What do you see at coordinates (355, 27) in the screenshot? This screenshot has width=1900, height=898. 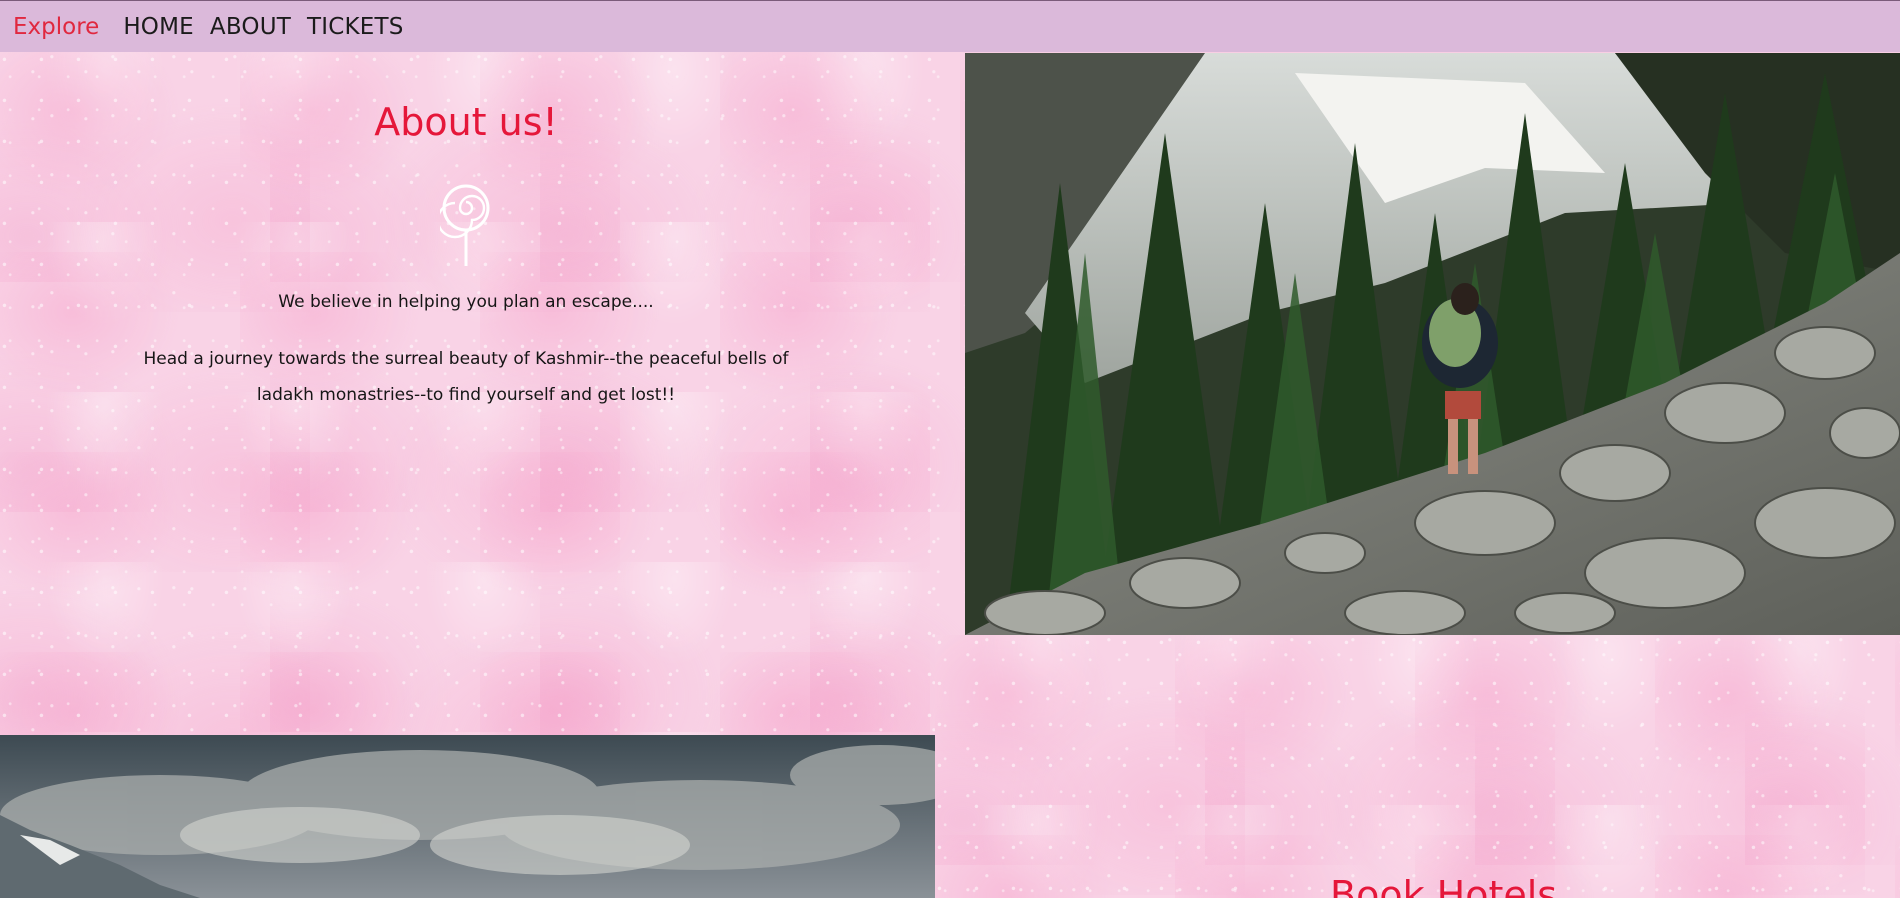 I see `nav-link-tickets: TICKETS` at bounding box center [355, 27].